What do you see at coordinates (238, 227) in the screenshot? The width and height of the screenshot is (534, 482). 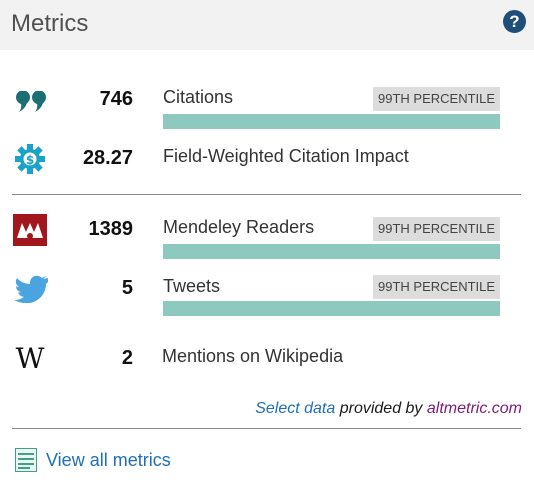 I see `mendeley-label: Mendeley Readers` at bounding box center [238, 227].